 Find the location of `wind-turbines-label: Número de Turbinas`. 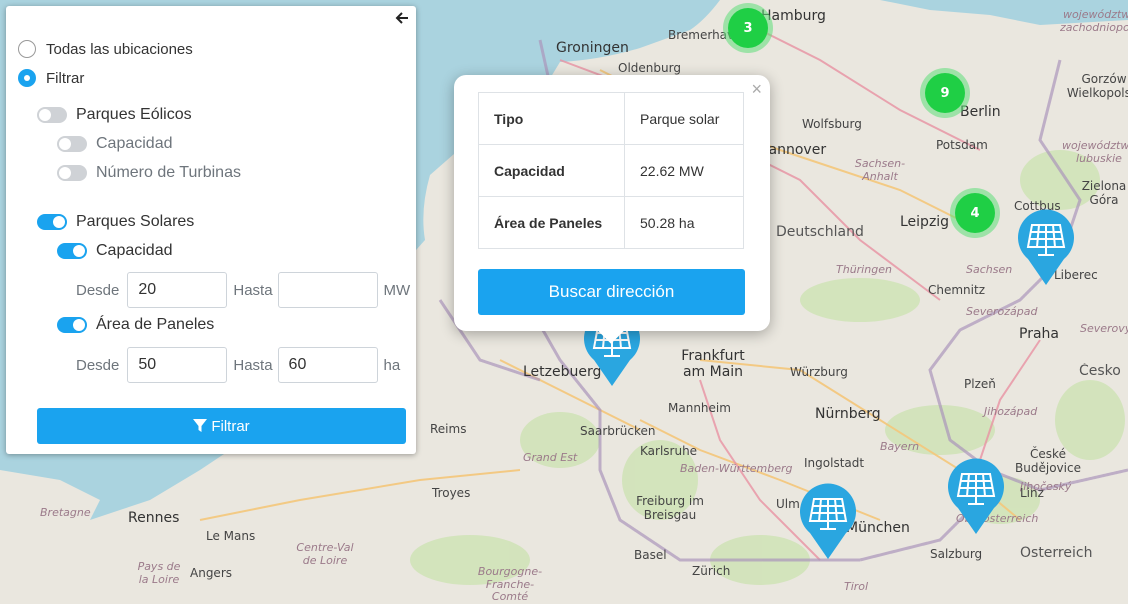

wind-turbines-label: Número de Turbinas is located at coordinates (168, 172).